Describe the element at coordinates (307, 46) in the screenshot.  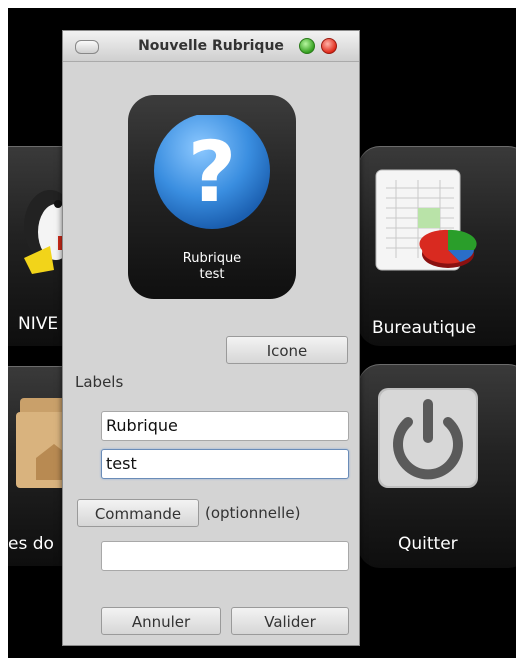
I see `maximize-button` at that location.